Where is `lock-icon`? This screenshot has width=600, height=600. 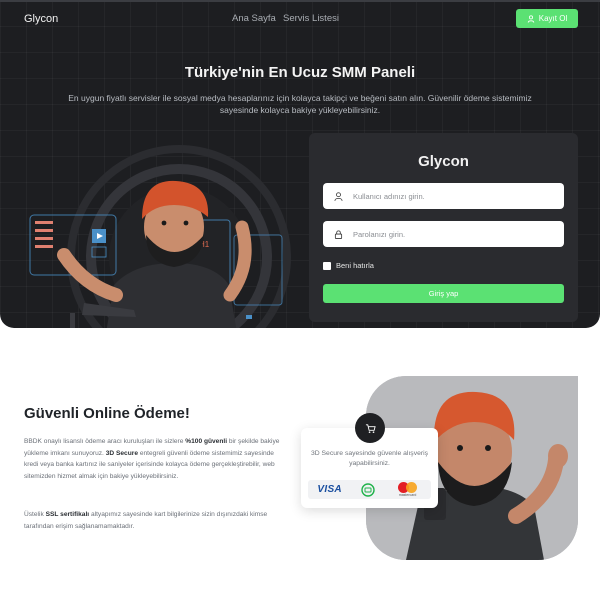 lock-icon is located at coordinates (338, 234).